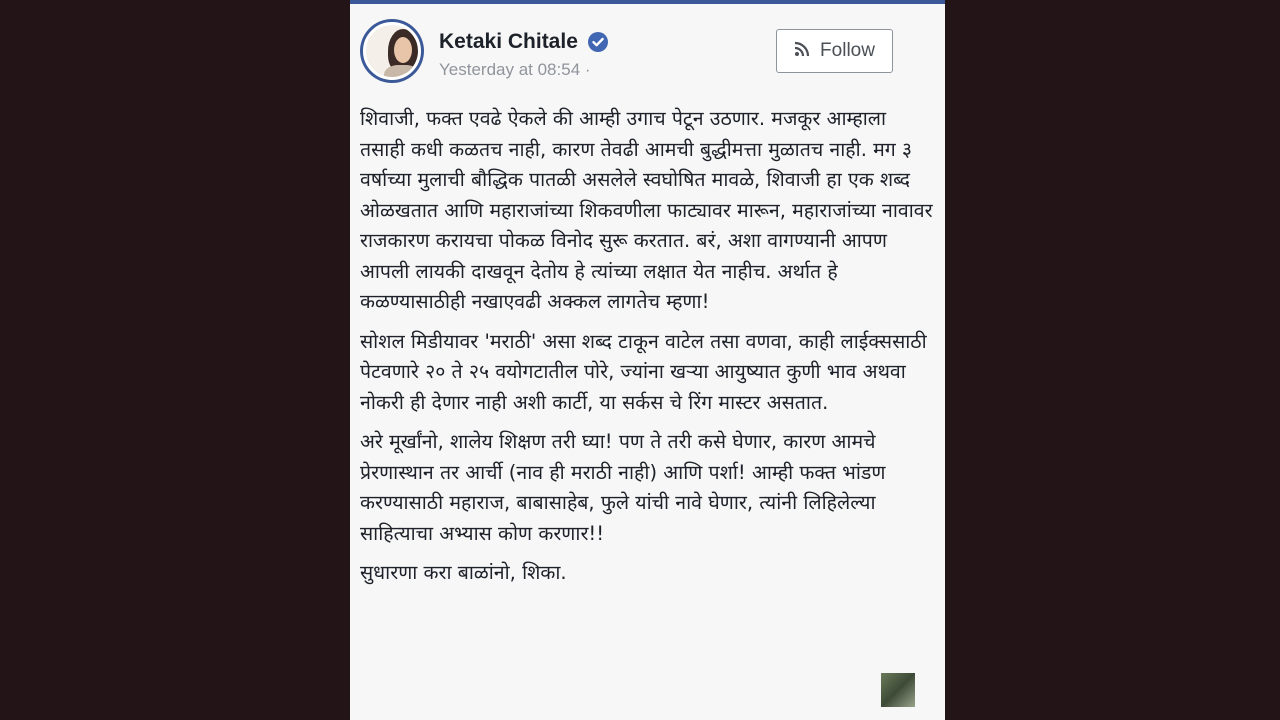 This screenshot has height=720, width=1280. Describe the element at coordinates (802, 51) in the screenshot. I see `rss-icon` at that location.